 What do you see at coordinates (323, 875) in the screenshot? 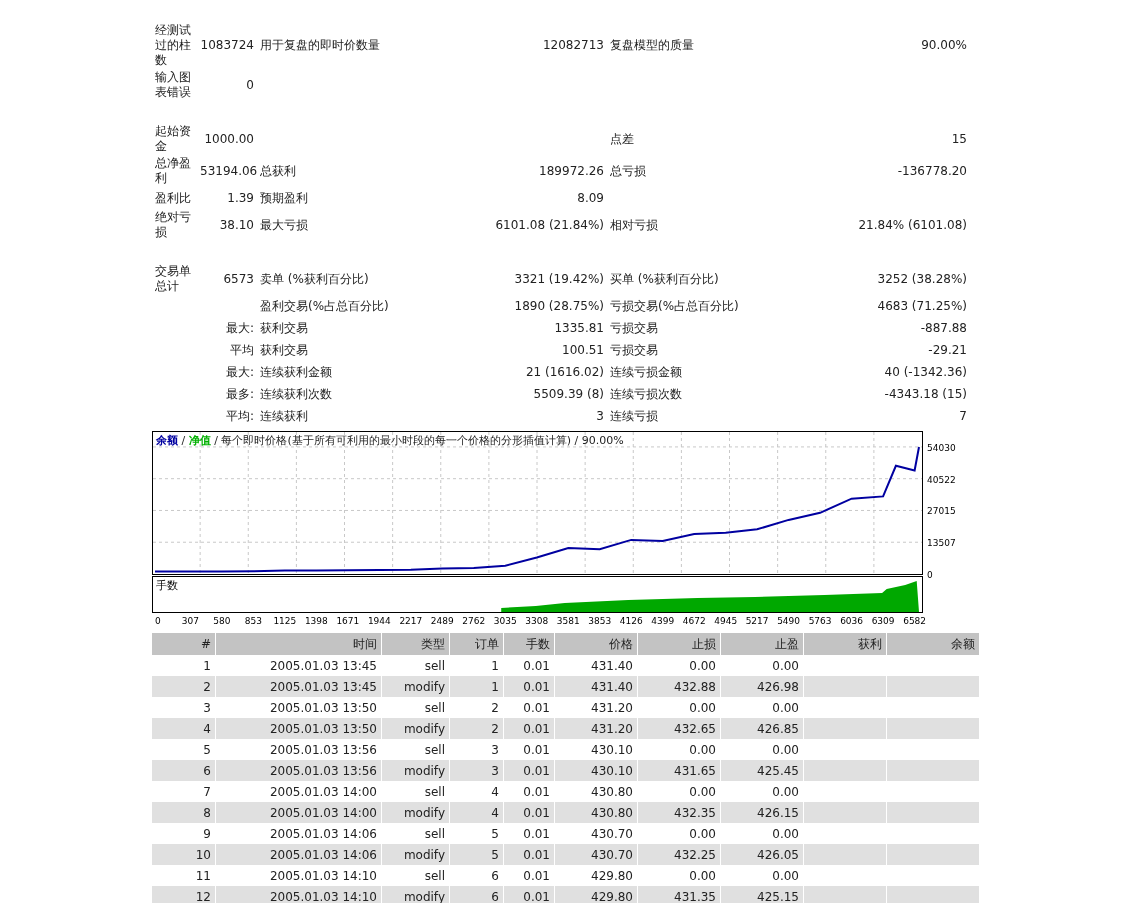
I see `table-cell: 2005.01.03 14:10` at bounding box center [323, 875].